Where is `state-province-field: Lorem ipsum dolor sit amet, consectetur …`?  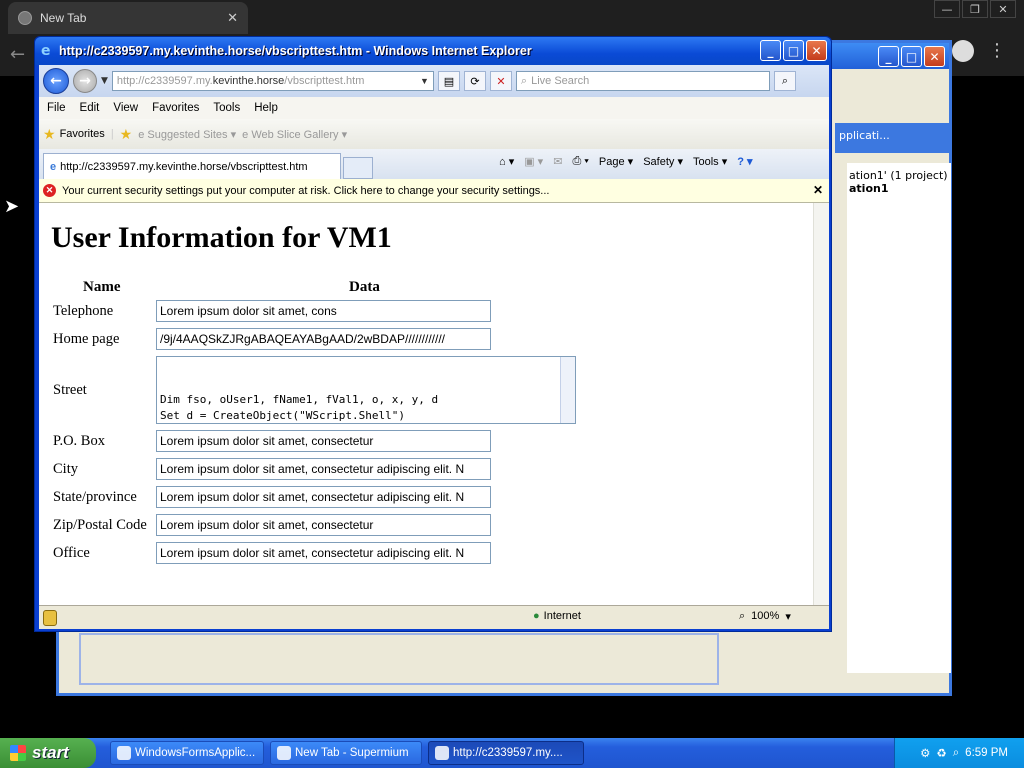 state-province-field: Lorem ipsum dolor sit amet, consectetur … is located at coordinates (323, 497).